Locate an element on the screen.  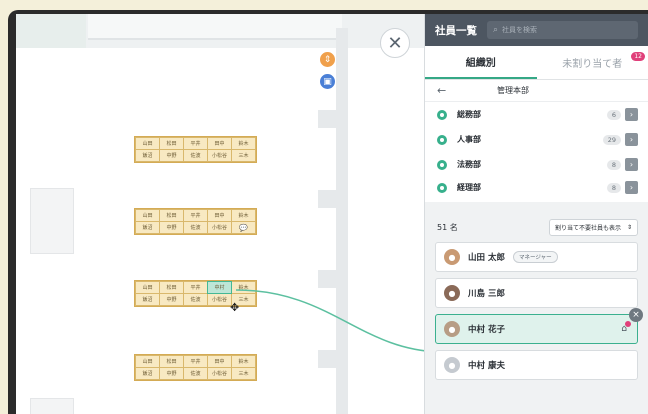
department-item: 人事部 29 › is located at coordinates (536, 139).